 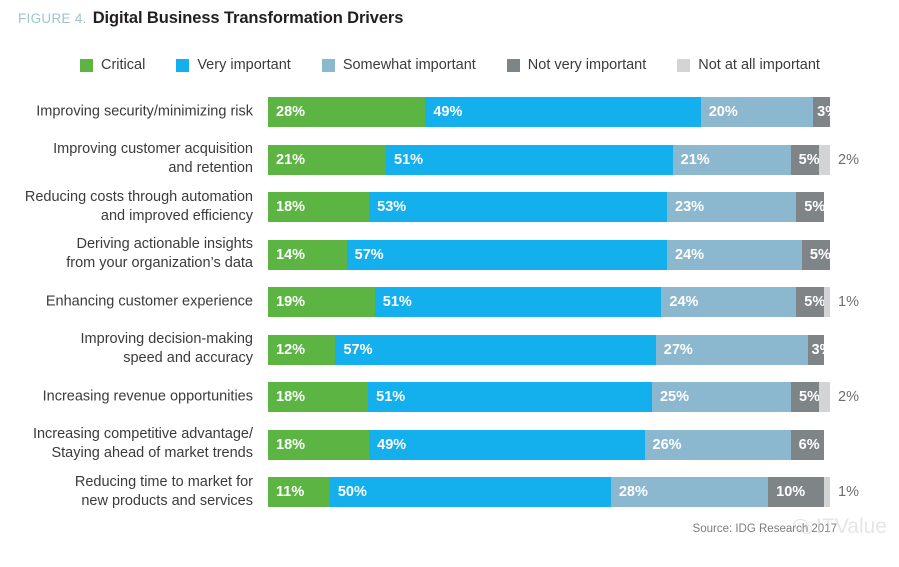 I want to click on bar-segment-value: 10%, so click(x=791, y=492).